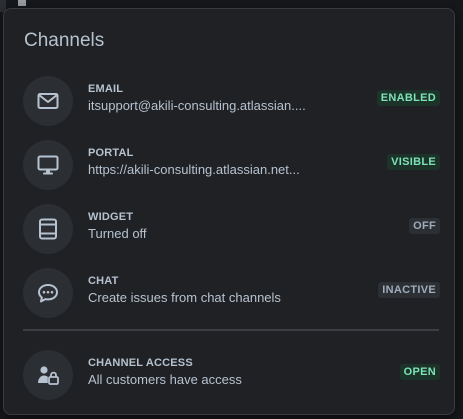  Describe the element at coordinates (140, 363) in the screenshot. I see `channel-access-label: CHANNEL ACCESS` at that location.